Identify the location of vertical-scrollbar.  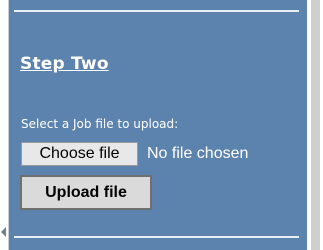
(315, 125).